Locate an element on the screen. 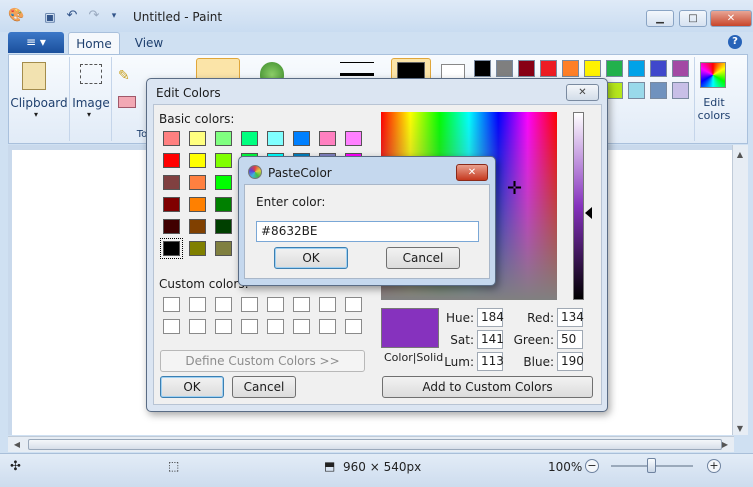  select-icon is located at coordinates (91, 74).